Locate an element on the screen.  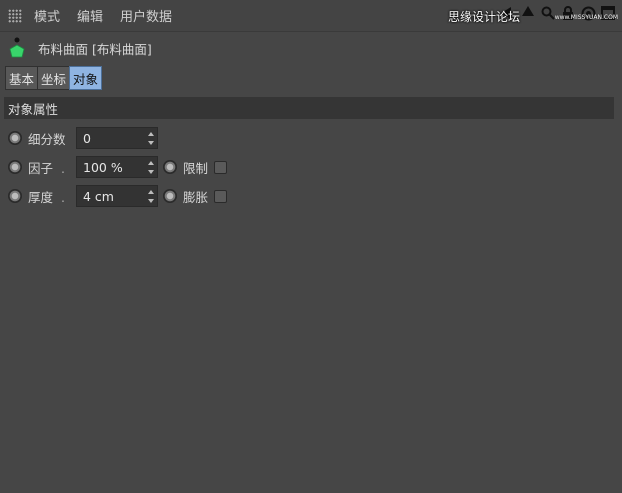
section-object-properties: 对象属性 is located at coordinates (309, 108).